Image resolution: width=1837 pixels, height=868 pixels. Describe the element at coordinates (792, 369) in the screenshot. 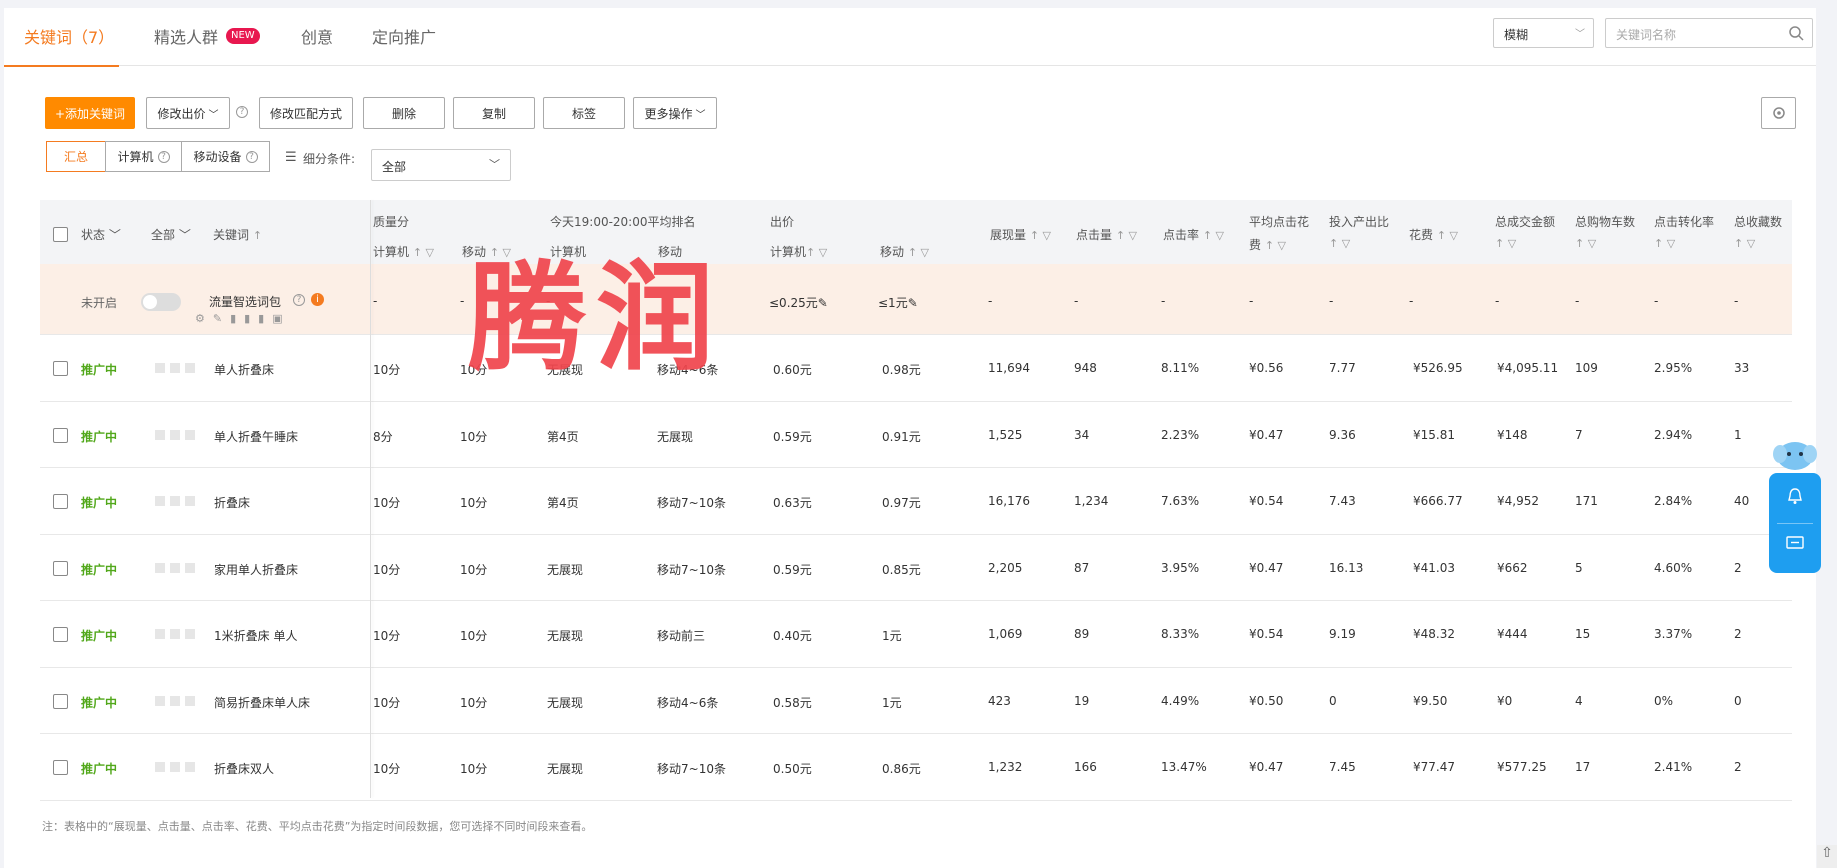

I see `cell-b-pc: 0.60元` at that location.